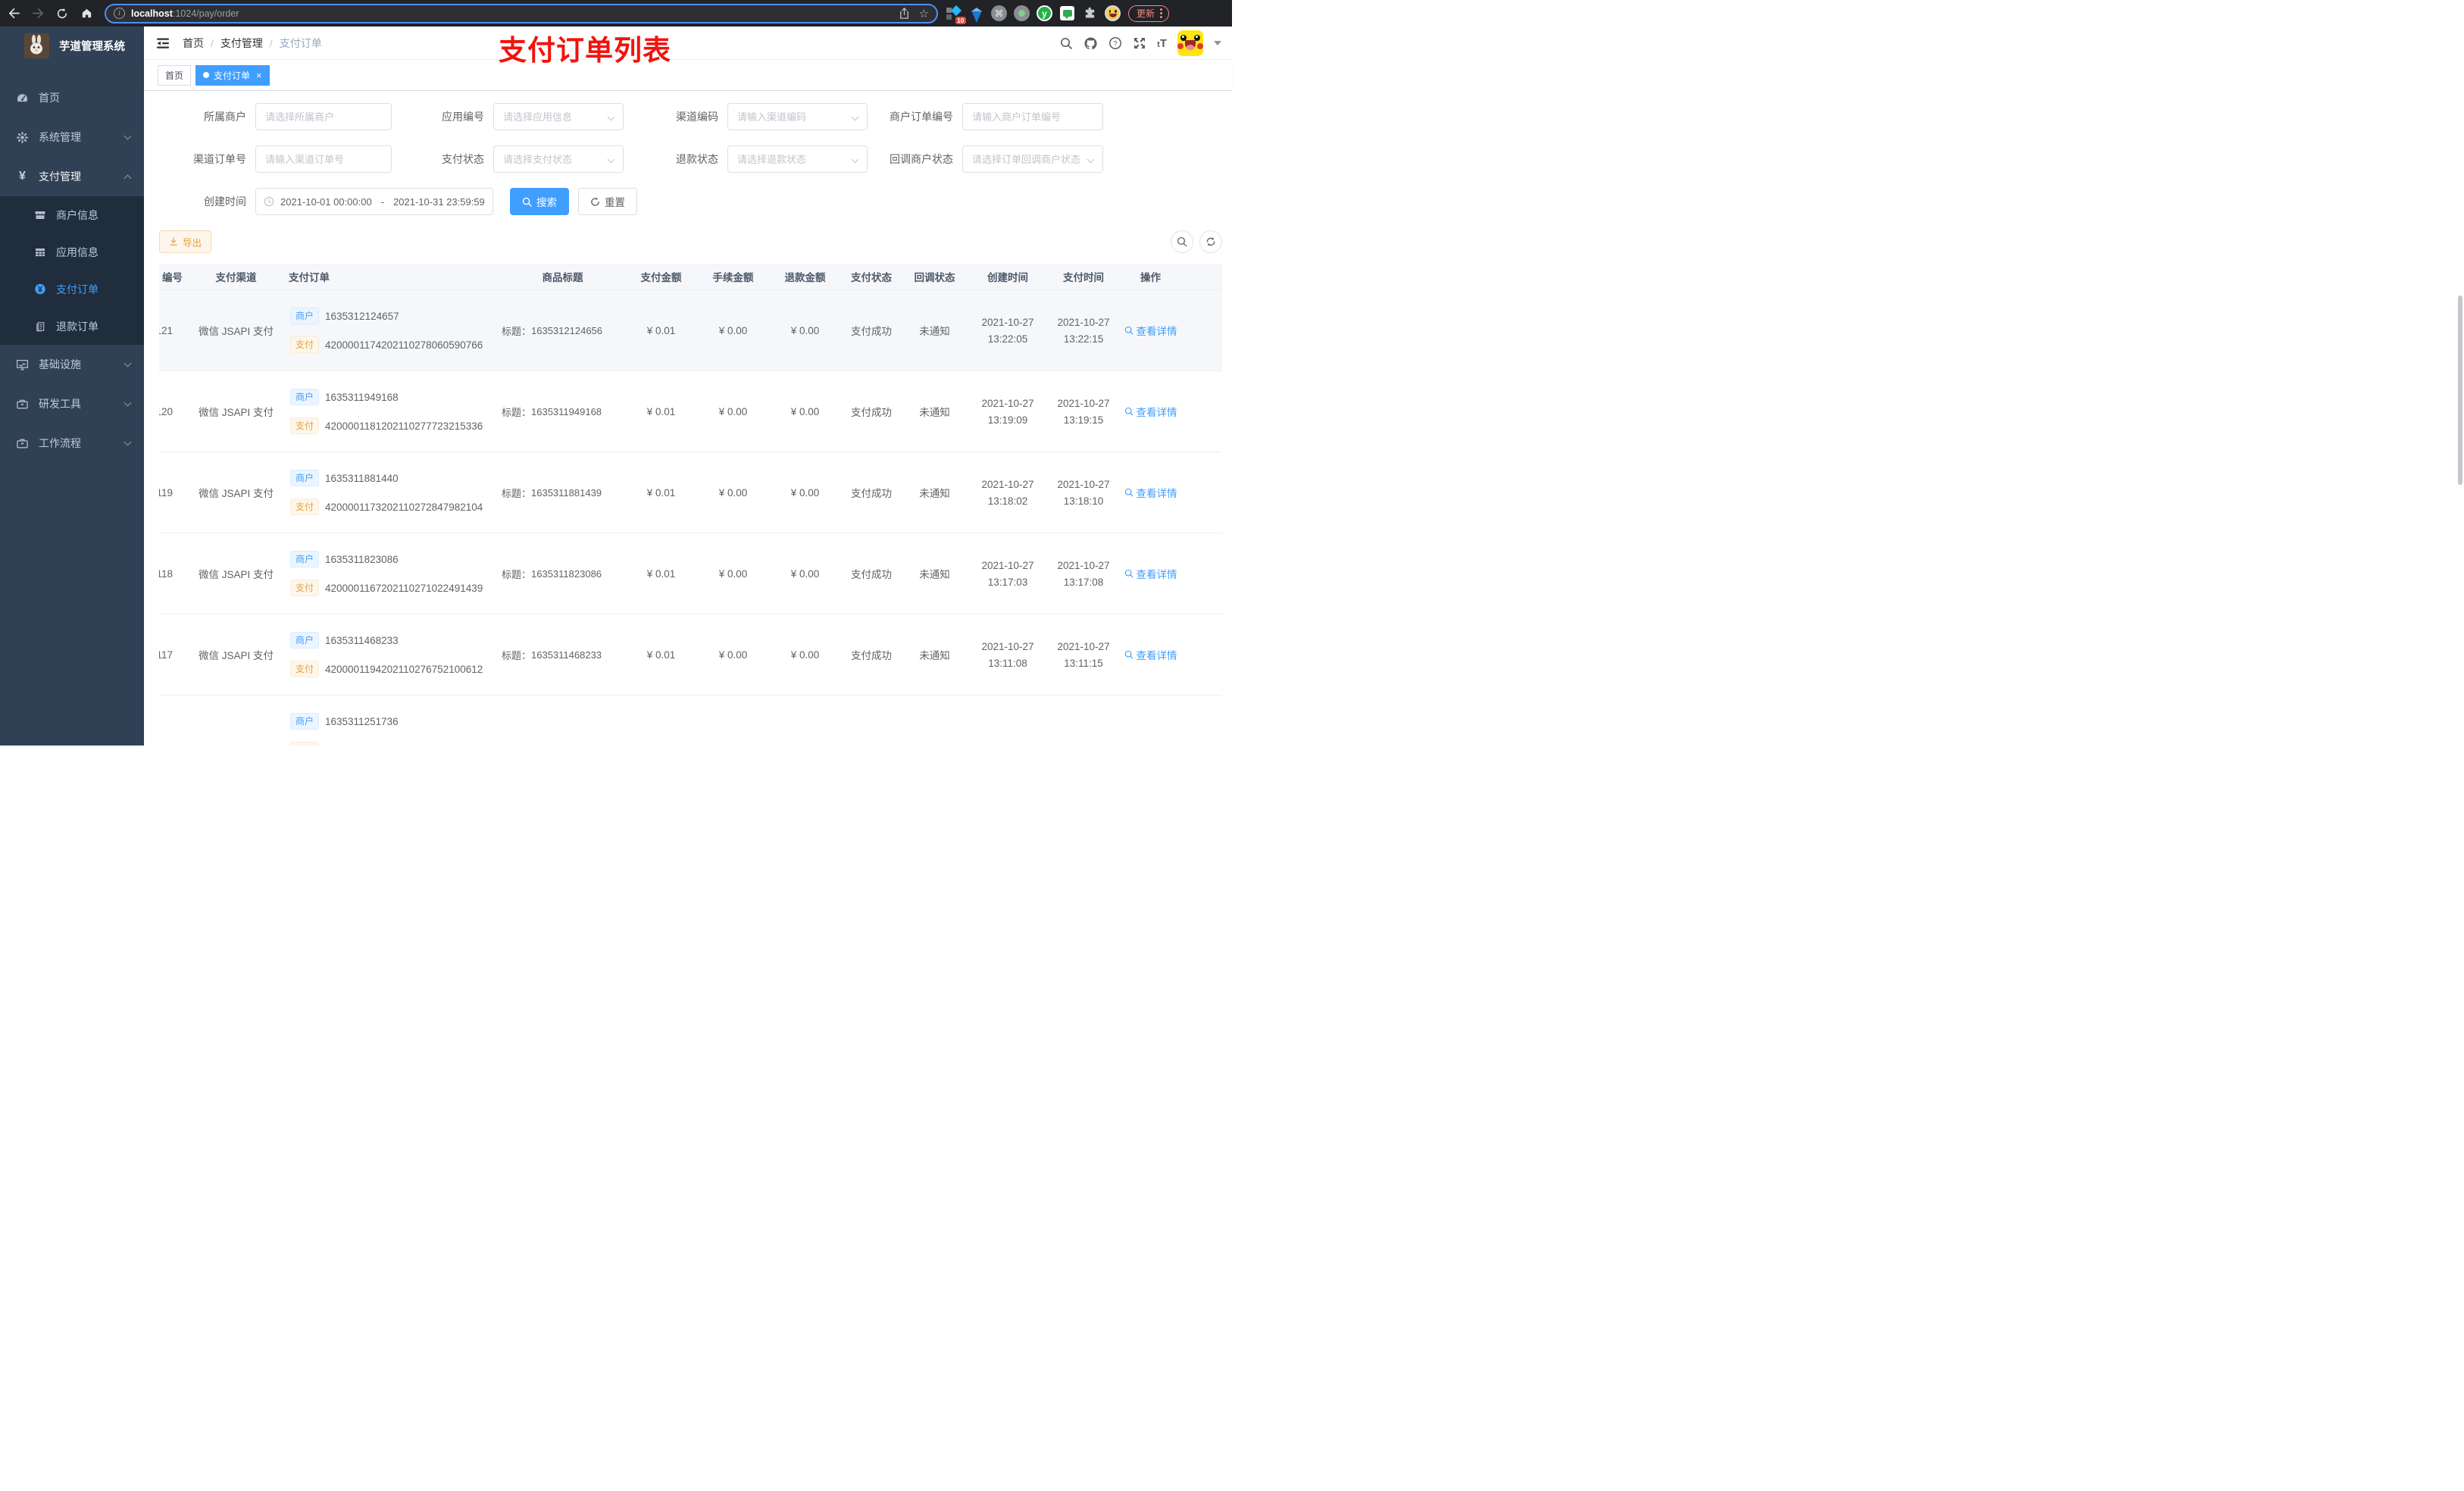 The width and height of the screenshot is (2464, 1491). I want to click on toolbox-icon, so click(22, 404).